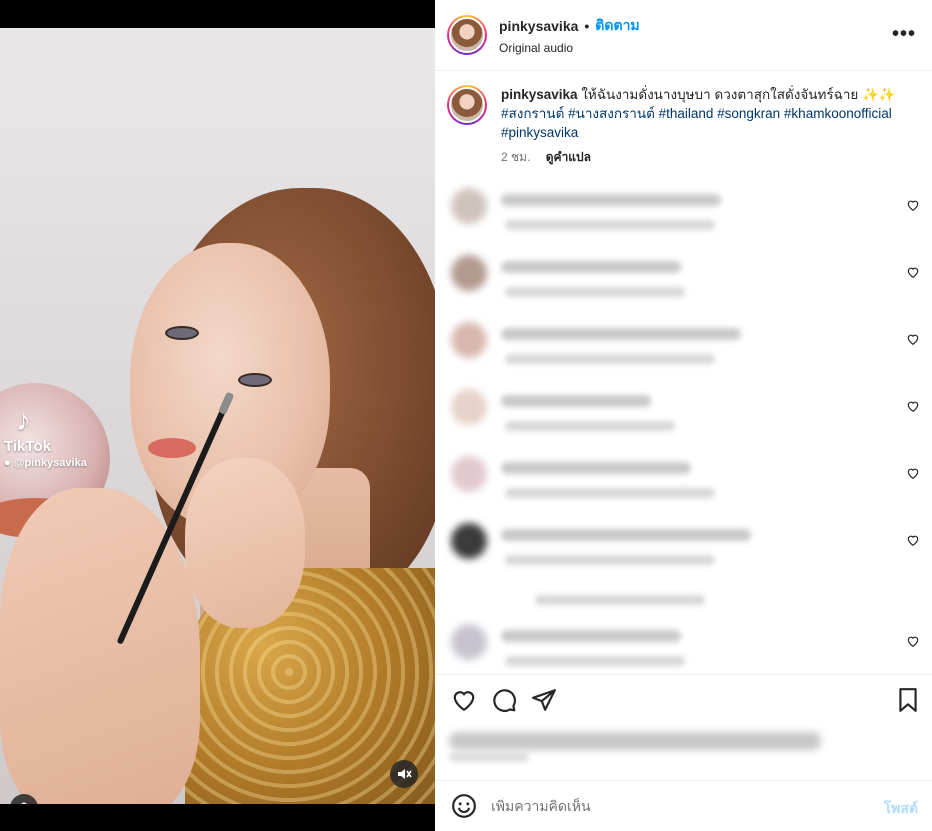 This screenshot has height=831, width=932. Describe the element at coordinates (544, 700) in the screenshot. I see `share-send-icon` at that location.